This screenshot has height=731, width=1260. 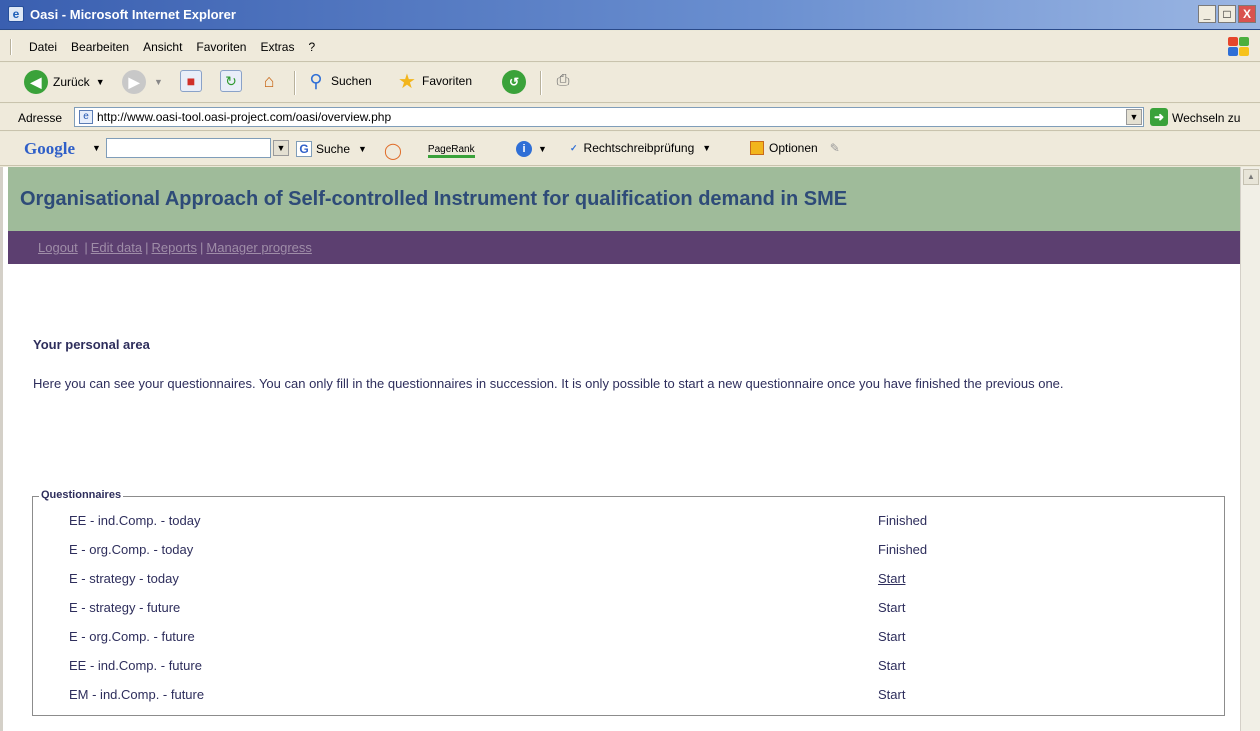 What do you see at coordinates (706, 148) in the screenshot?
I see `spellcheck-dropdown-icon: ▼` at bounding box center [706, 148].